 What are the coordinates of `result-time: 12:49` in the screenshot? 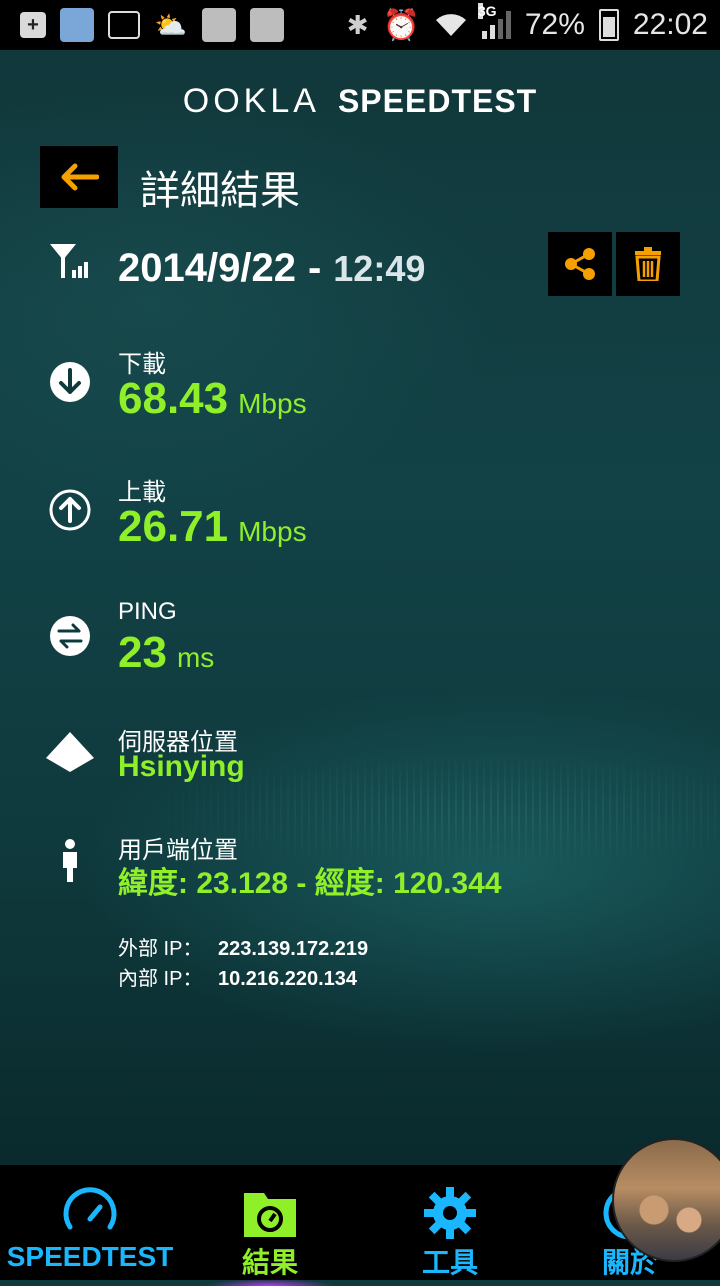 It's located at (379, 268).